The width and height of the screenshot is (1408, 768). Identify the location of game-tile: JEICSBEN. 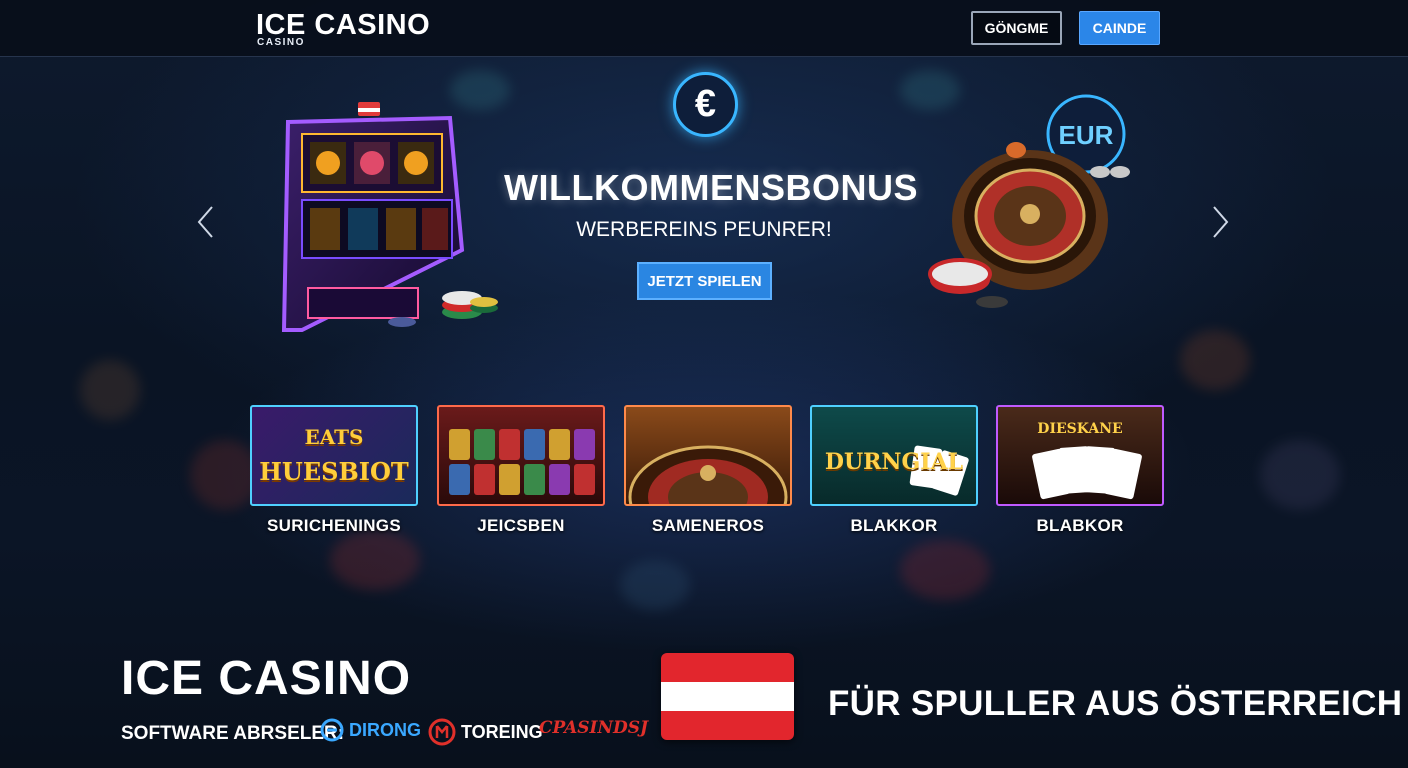
(521, 470).